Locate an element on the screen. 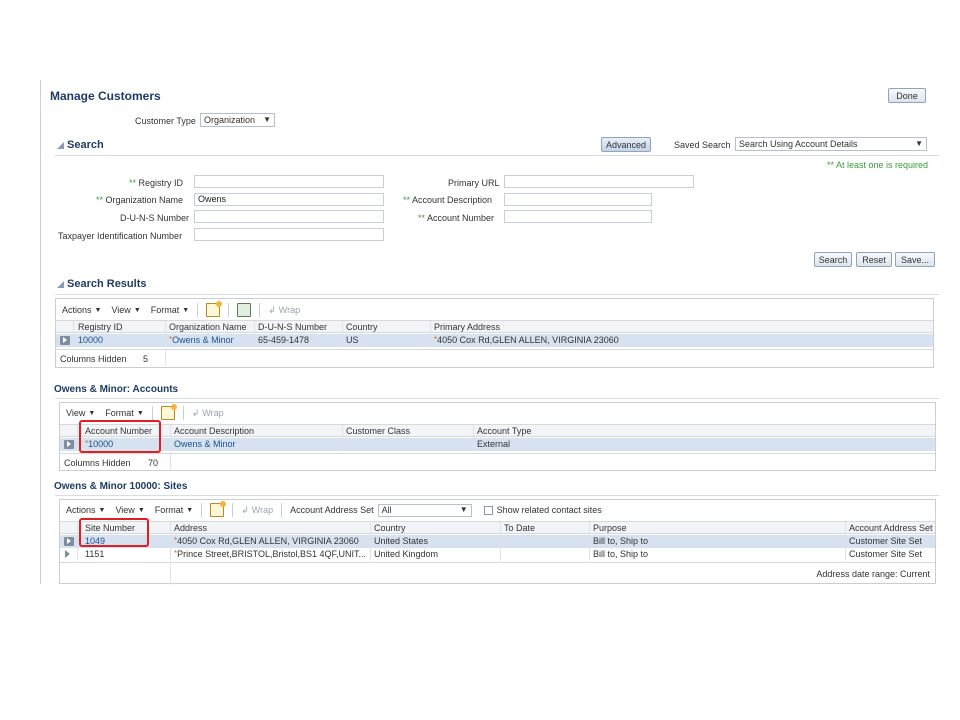  to-date-cell is located at coordinates (545, 554).